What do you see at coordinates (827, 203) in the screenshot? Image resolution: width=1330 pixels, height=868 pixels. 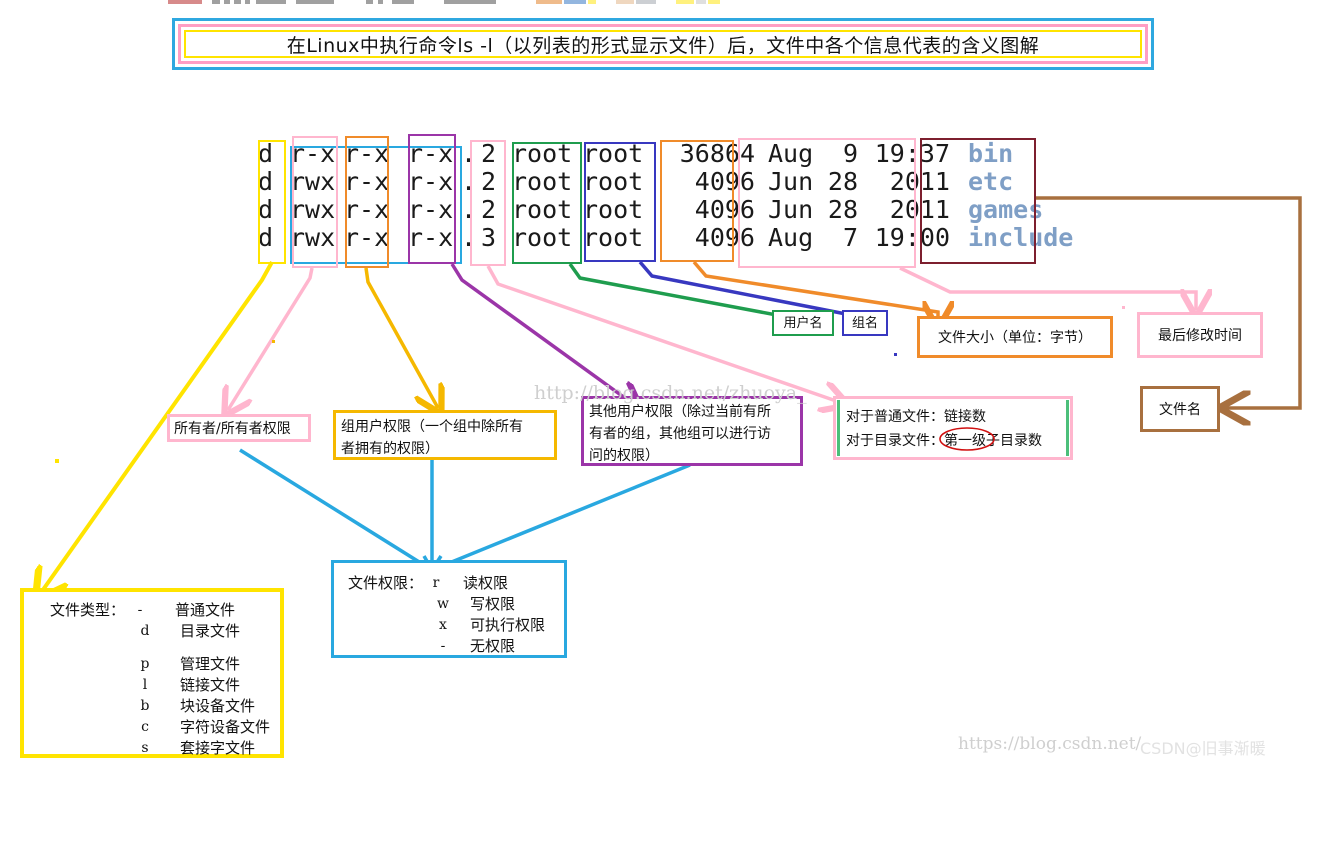 I see `highlight-date-column` at bounding box center [827, 203].